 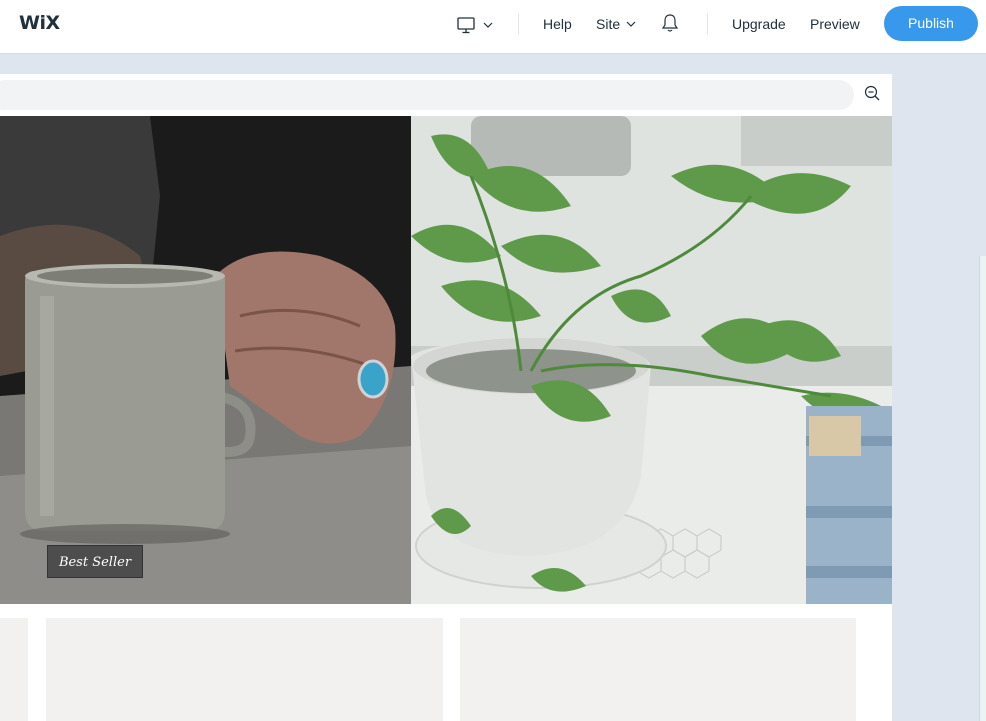 What do you see at coordinates (939, 388) in the screenshot?
I see `stage-margin` at bounding box center [939, 388].